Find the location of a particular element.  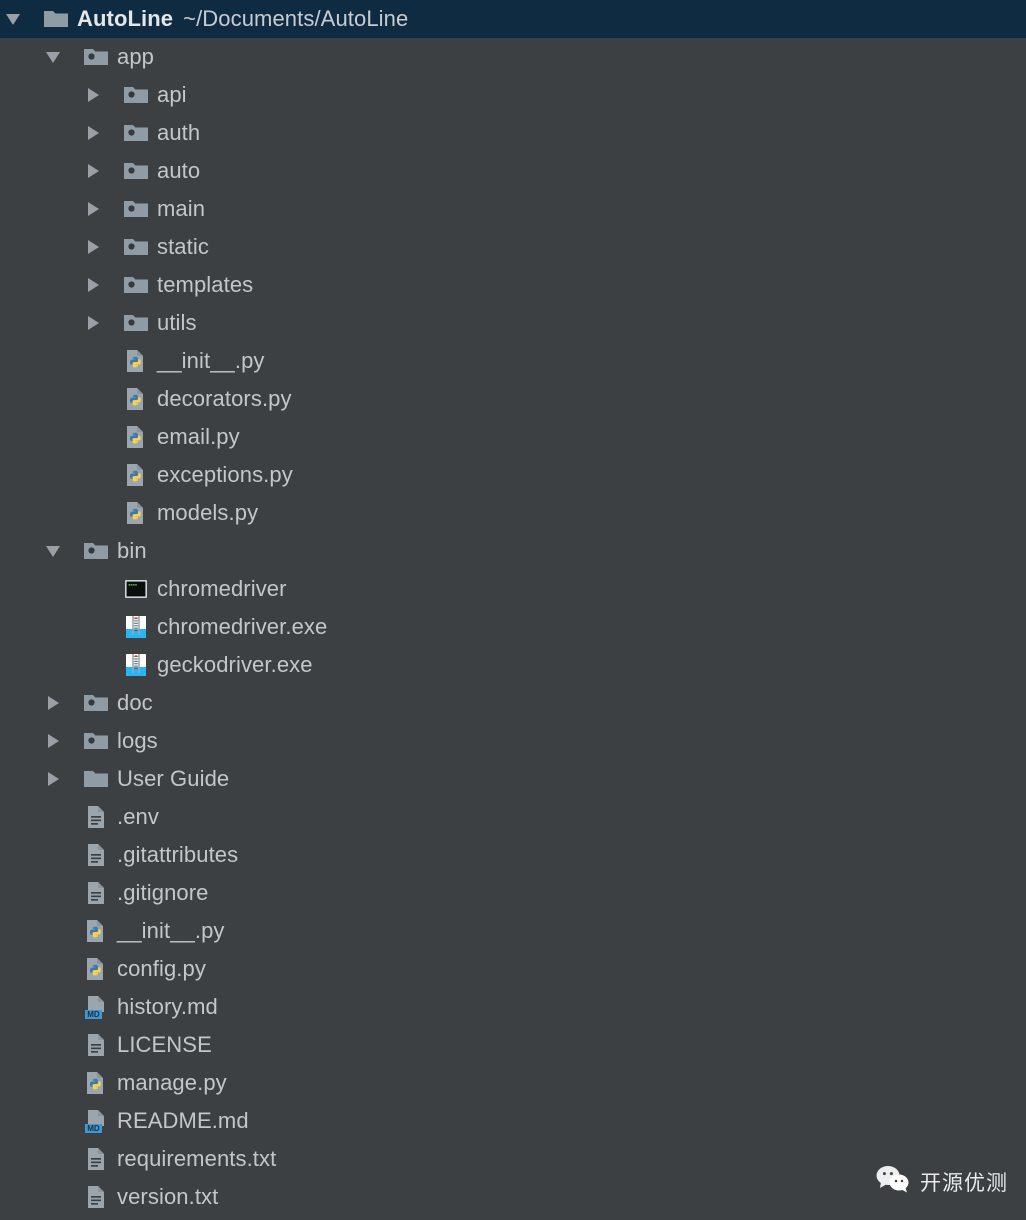

markdown-file-icon: MD is located at coordinates (96, 1121).